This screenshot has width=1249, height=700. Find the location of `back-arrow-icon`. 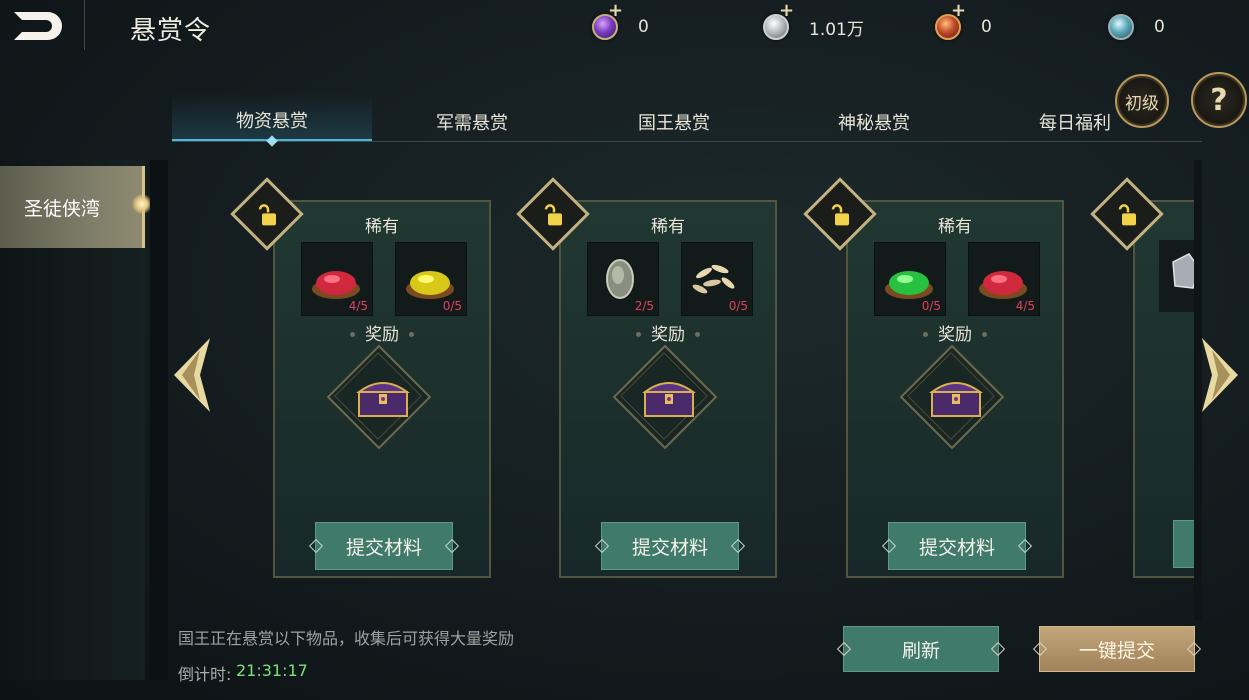

back-arrow-icon is located at coordinates (38, 26).